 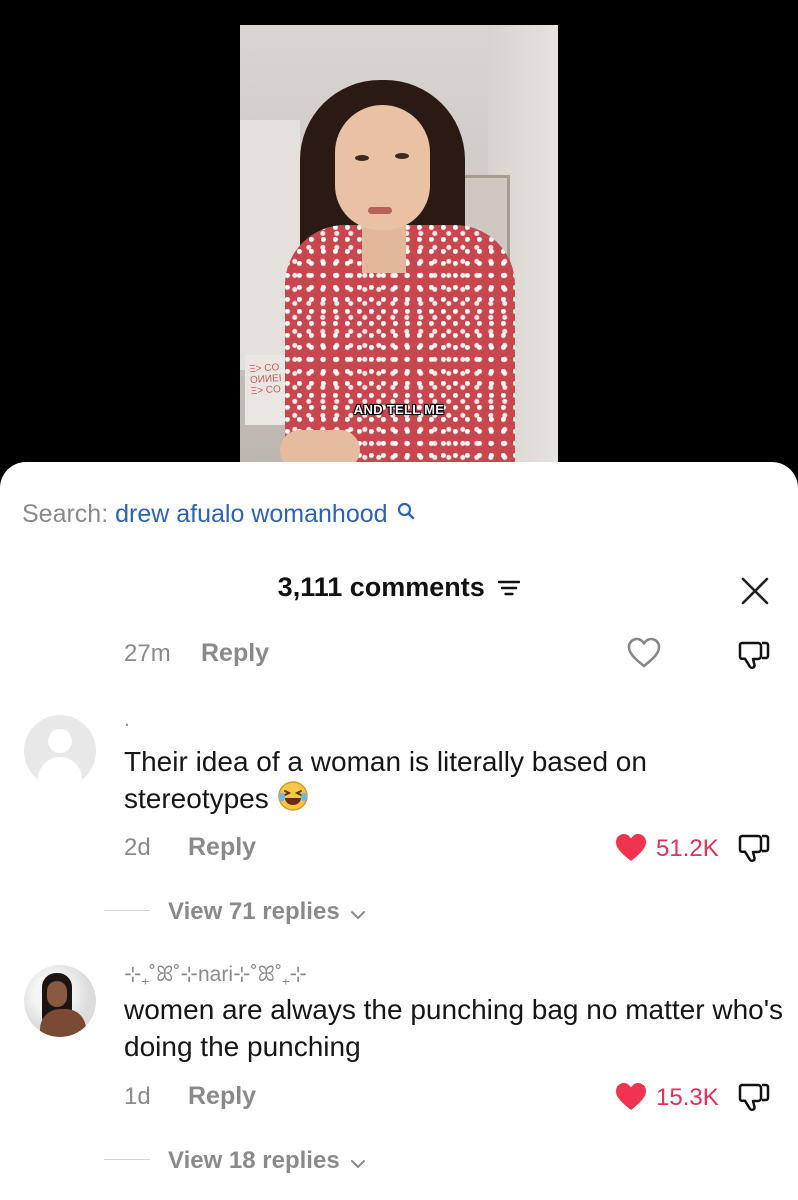 What do you see at coordinates (147, 653) in the screenshot?
I see `comment-timestamp: 27m` at bounding box center [147, 653].